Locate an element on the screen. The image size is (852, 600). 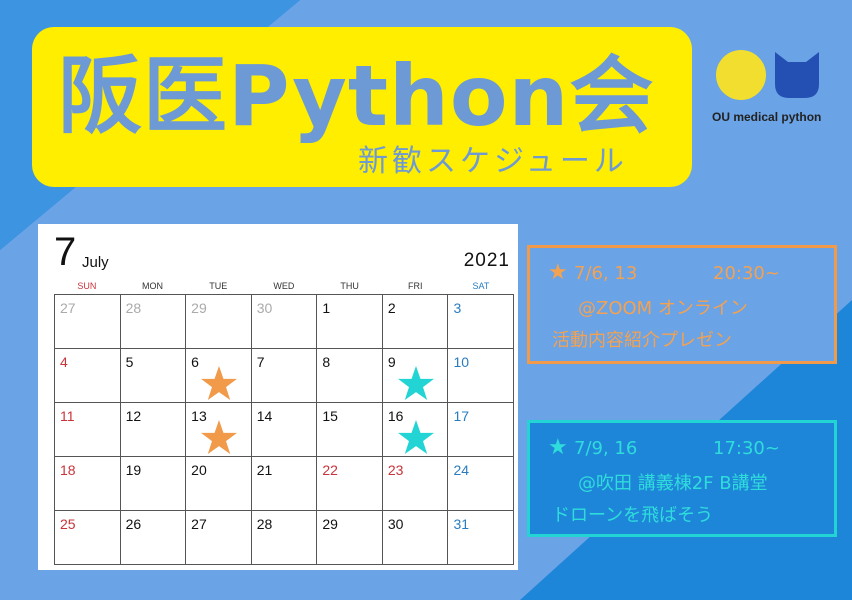
event-description: 活動内容紹介プレゼン is located at coordinates (642, 340).